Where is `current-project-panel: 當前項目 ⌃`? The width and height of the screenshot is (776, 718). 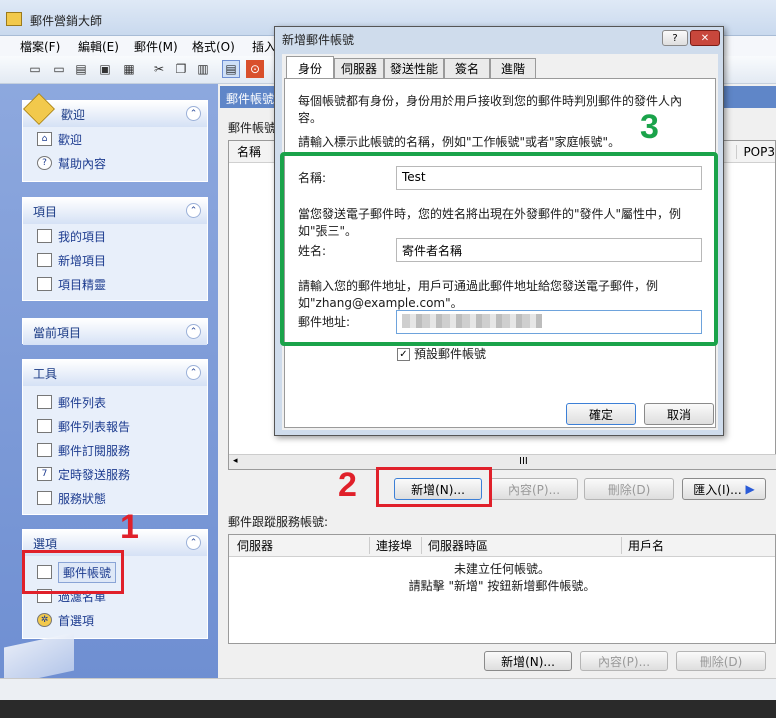 current-project-panel: 當前項目 ⌃ is located at coordinates (115, 331).